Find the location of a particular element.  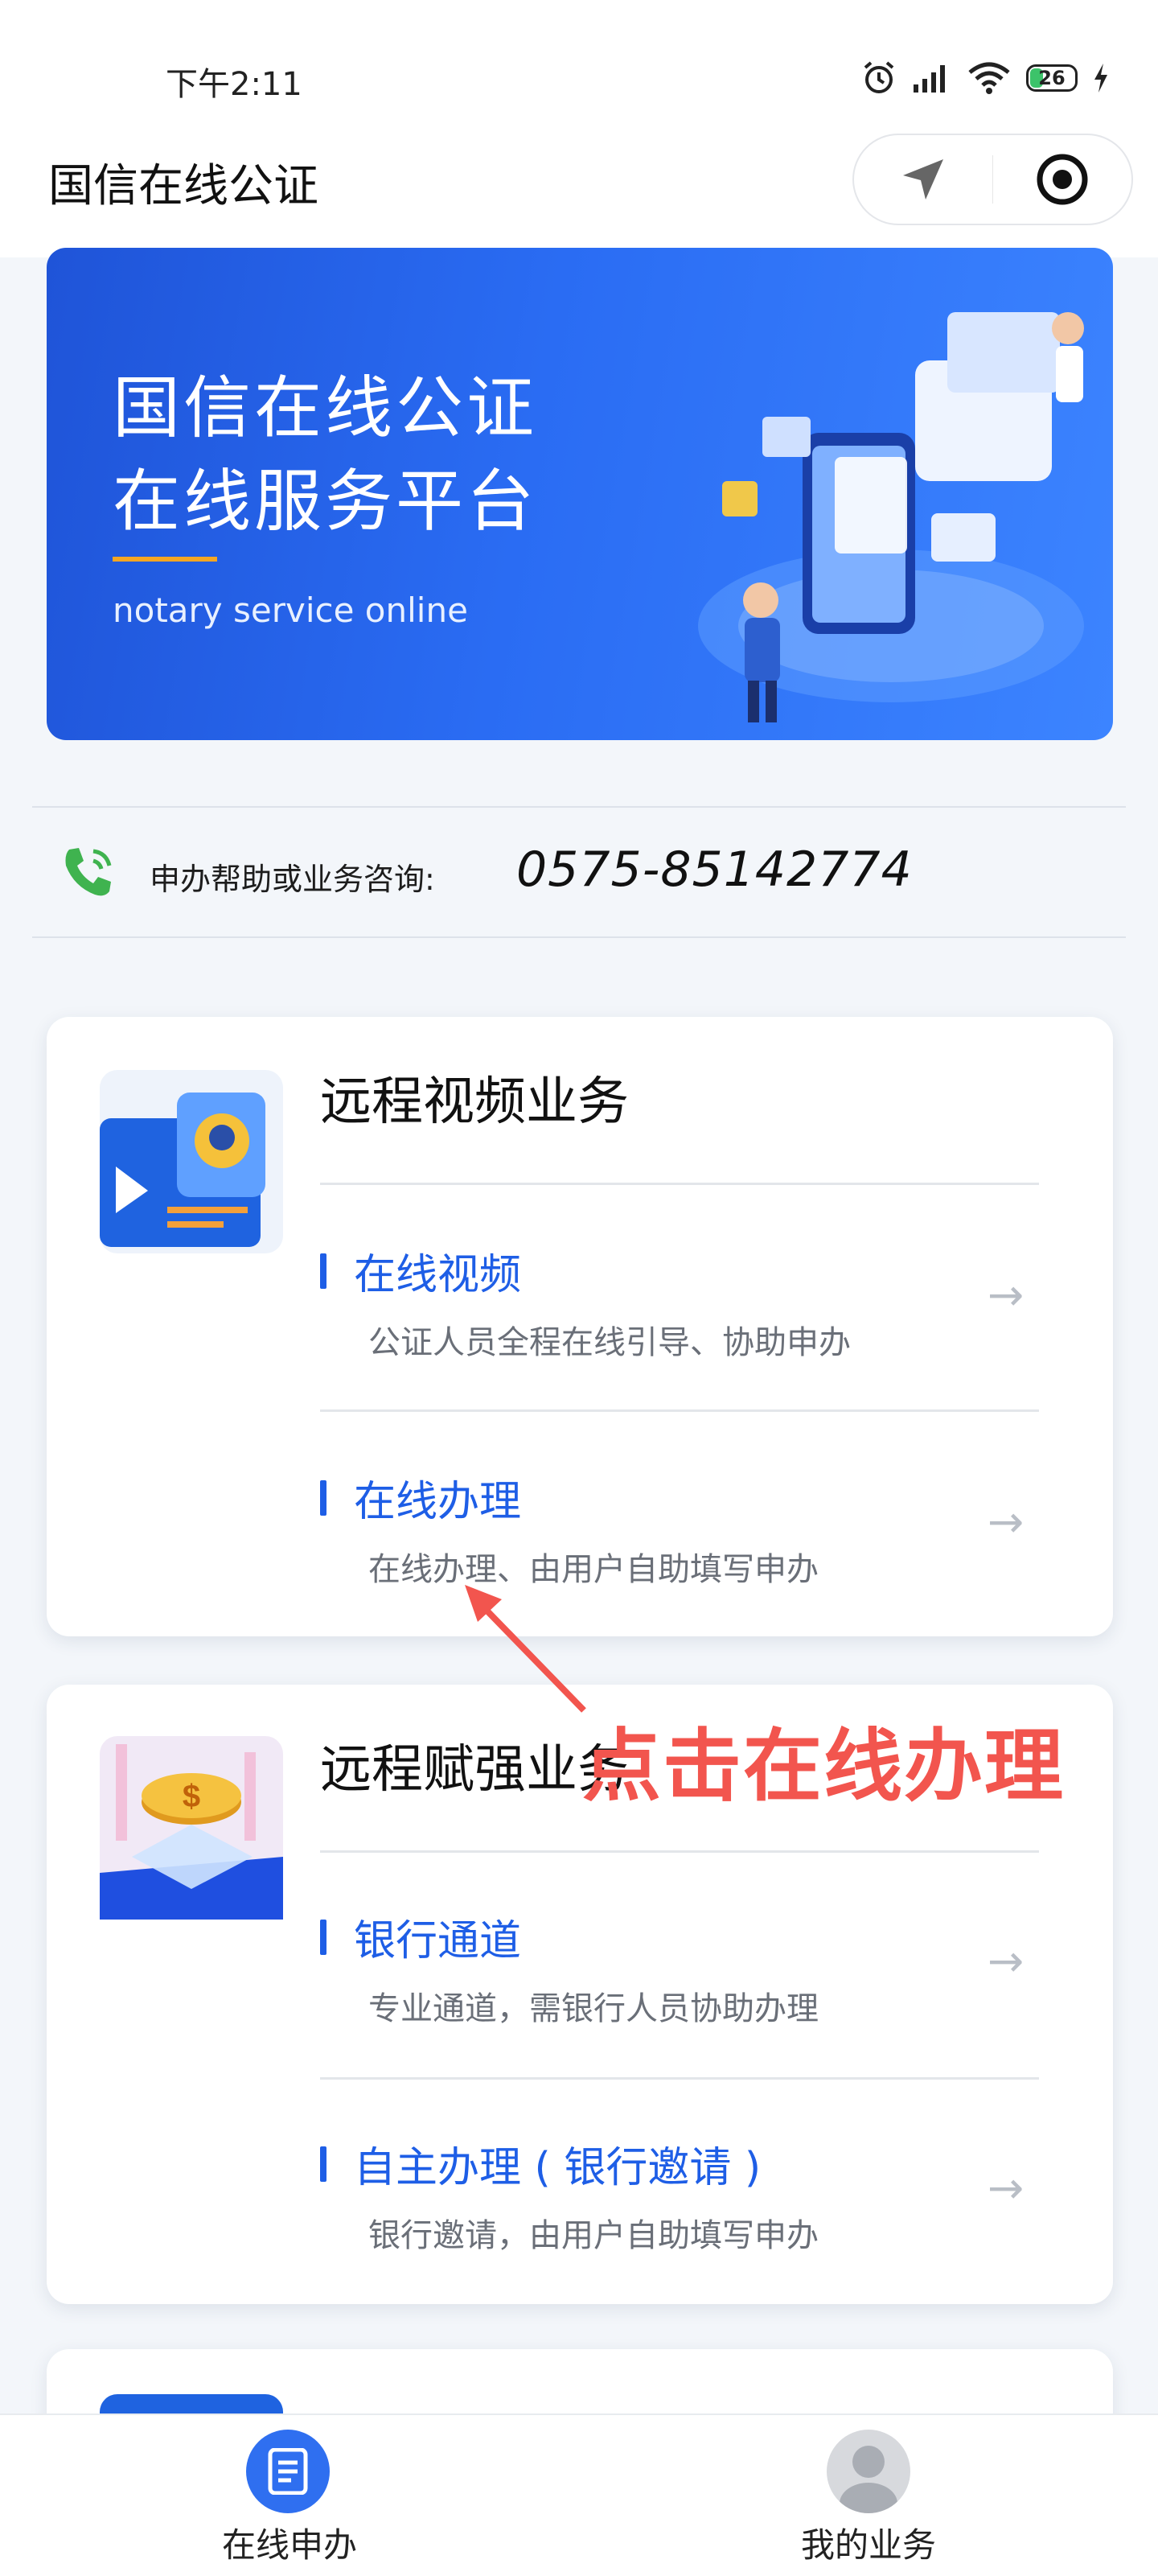

consult-phone: 0575-85142774 is located at coordinates (714, 870).